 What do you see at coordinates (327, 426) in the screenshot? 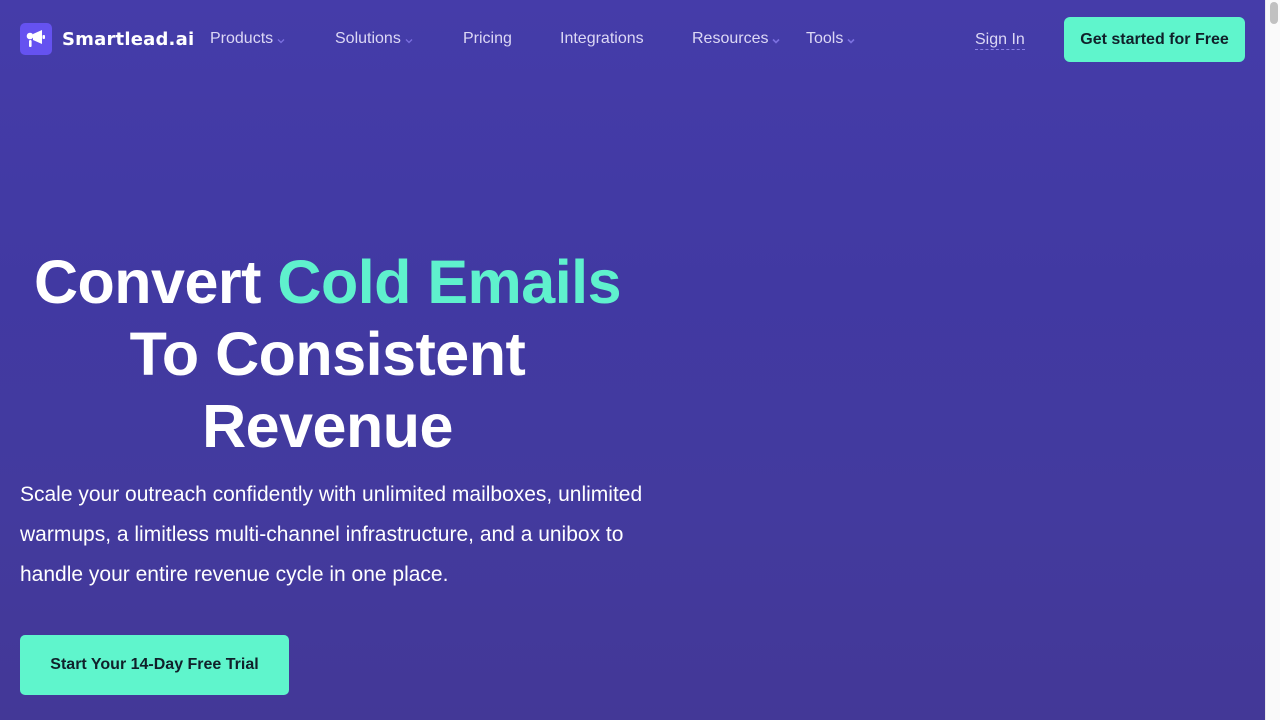
I see `hero-title-line3: Revenue` at bounding box center [327, 426].